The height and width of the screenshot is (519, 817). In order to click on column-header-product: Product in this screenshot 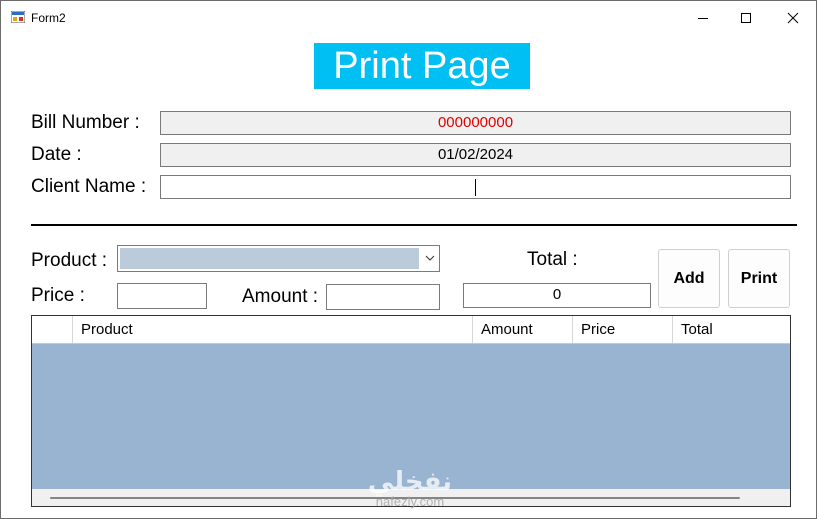, I will do `click(273, 329)`.